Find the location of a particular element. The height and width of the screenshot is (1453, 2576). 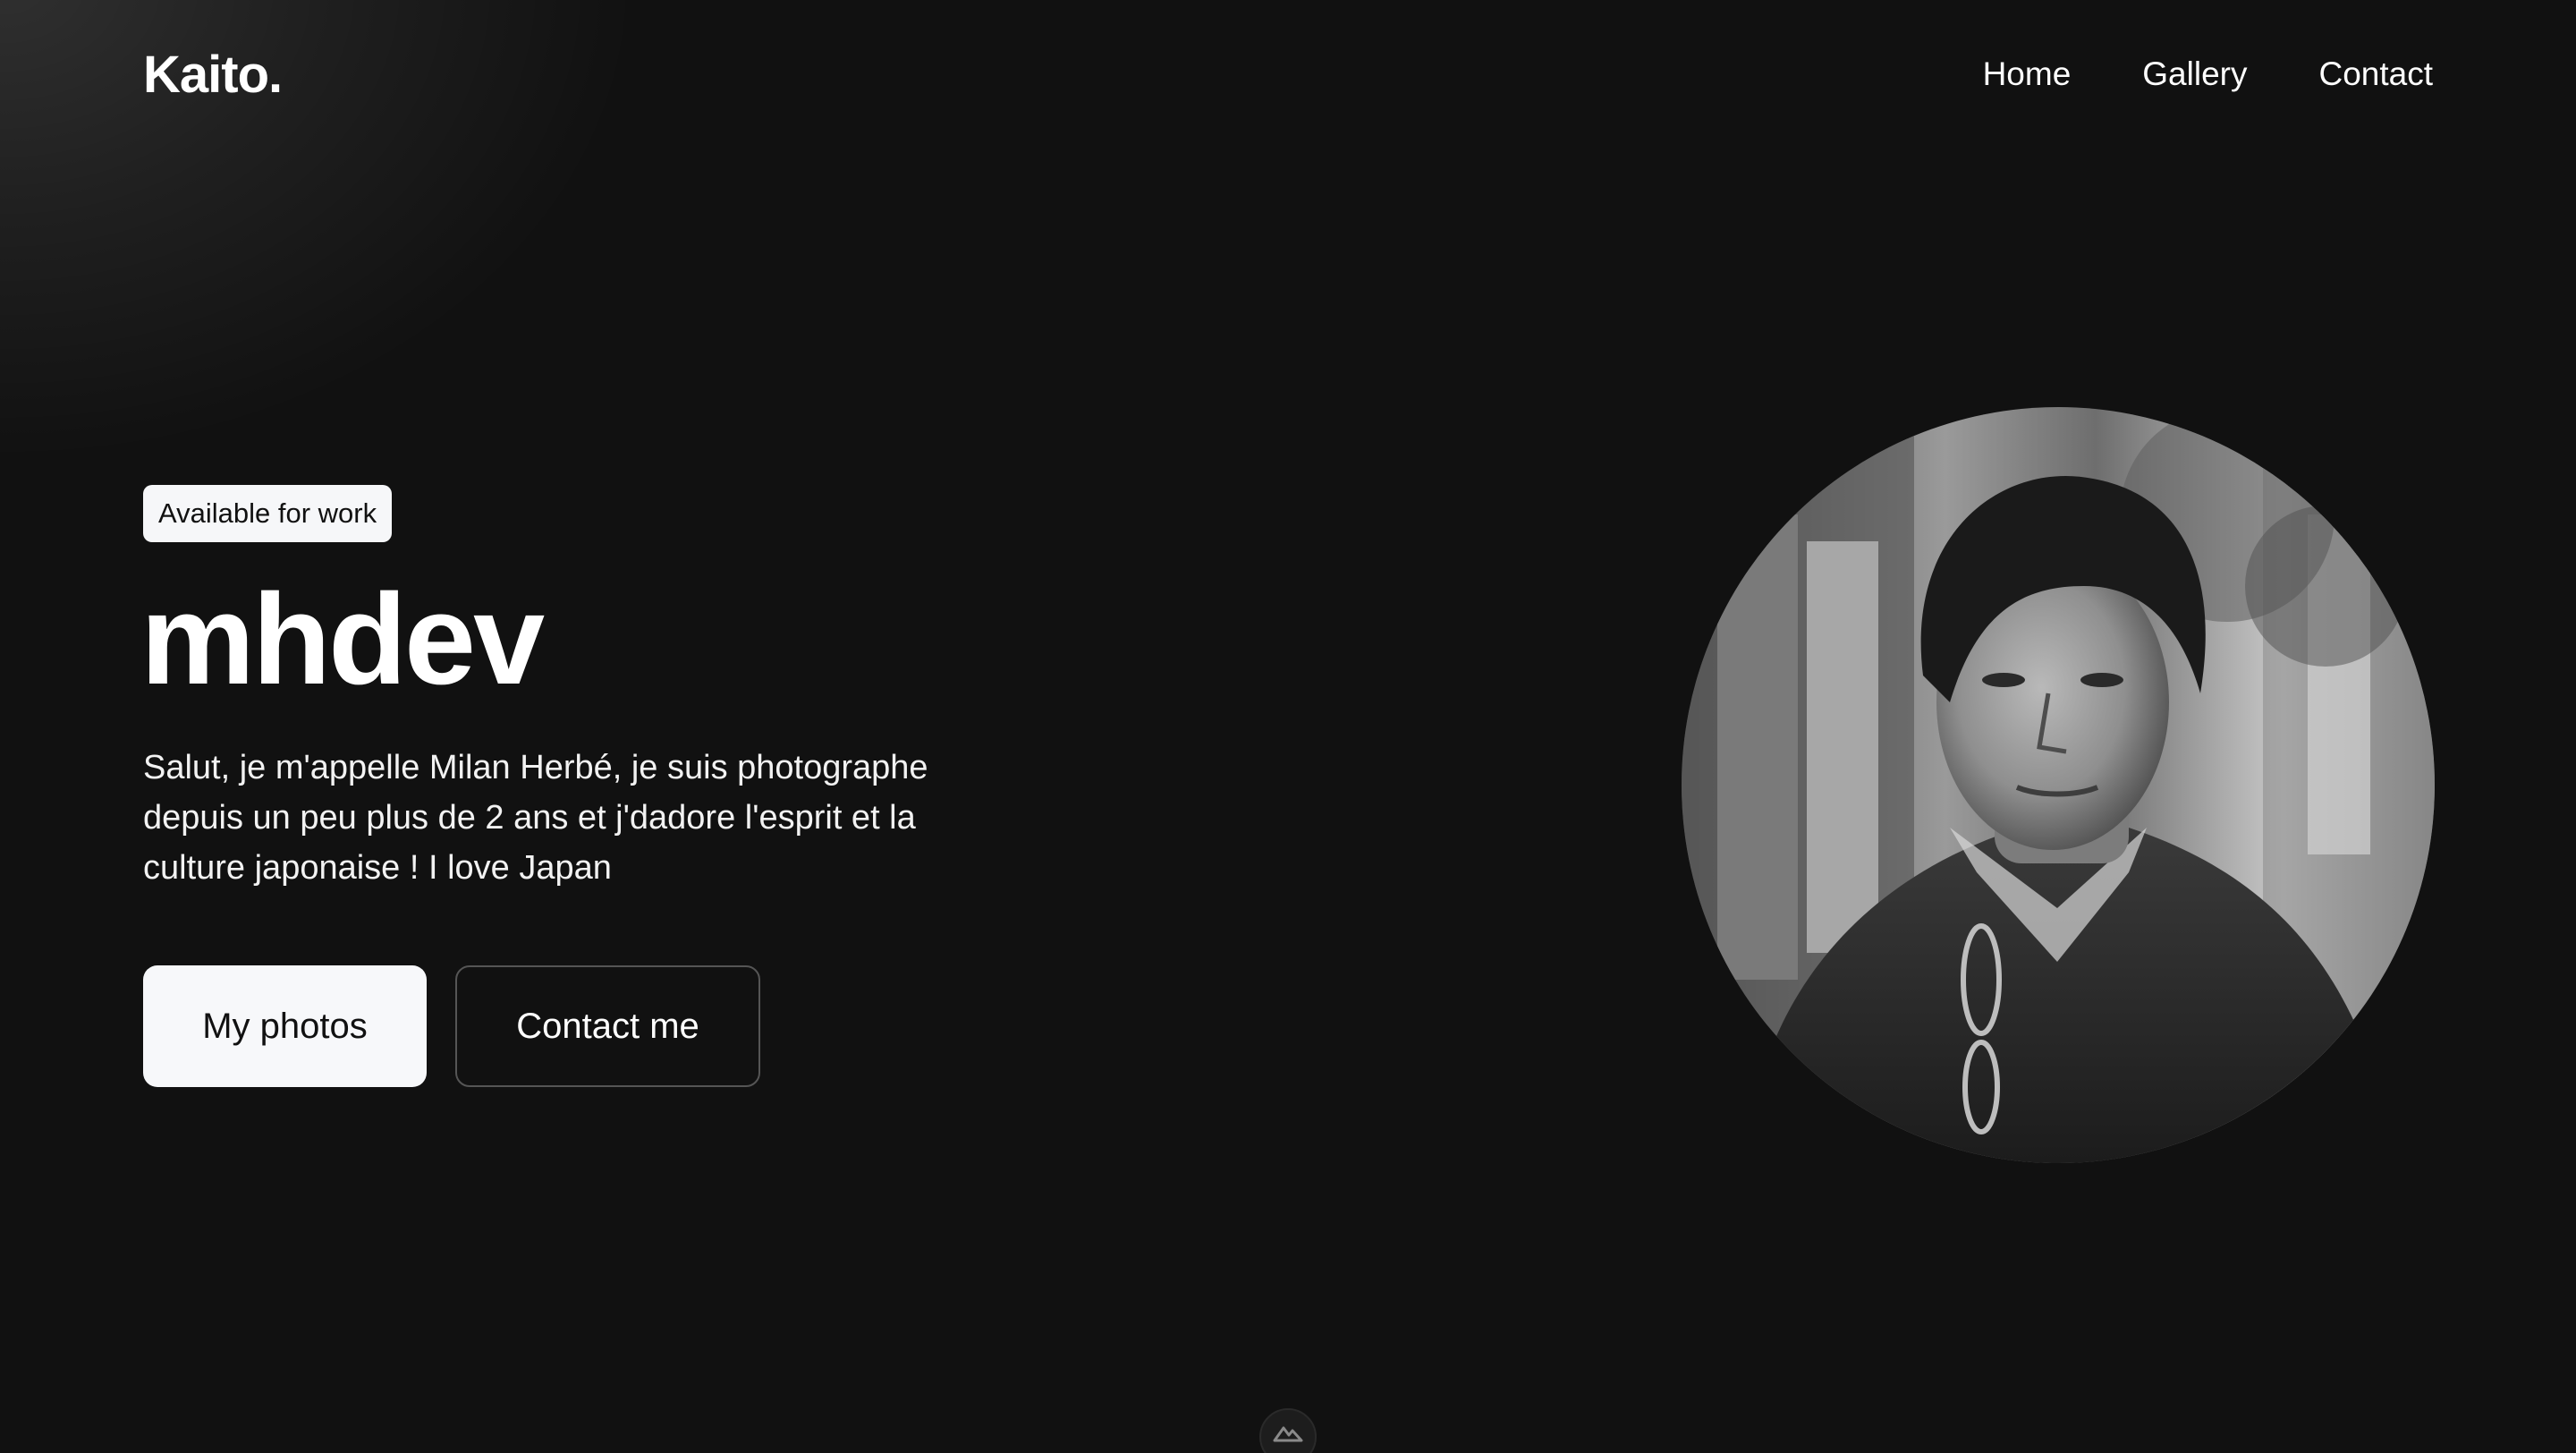

scroll-marker is located at coordinates (1288, 1430).